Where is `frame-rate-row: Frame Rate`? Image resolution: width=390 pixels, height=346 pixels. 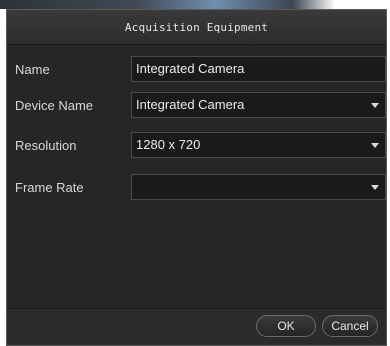 frame-rate-row: Frame Rate is located at coordinates (196, 188).